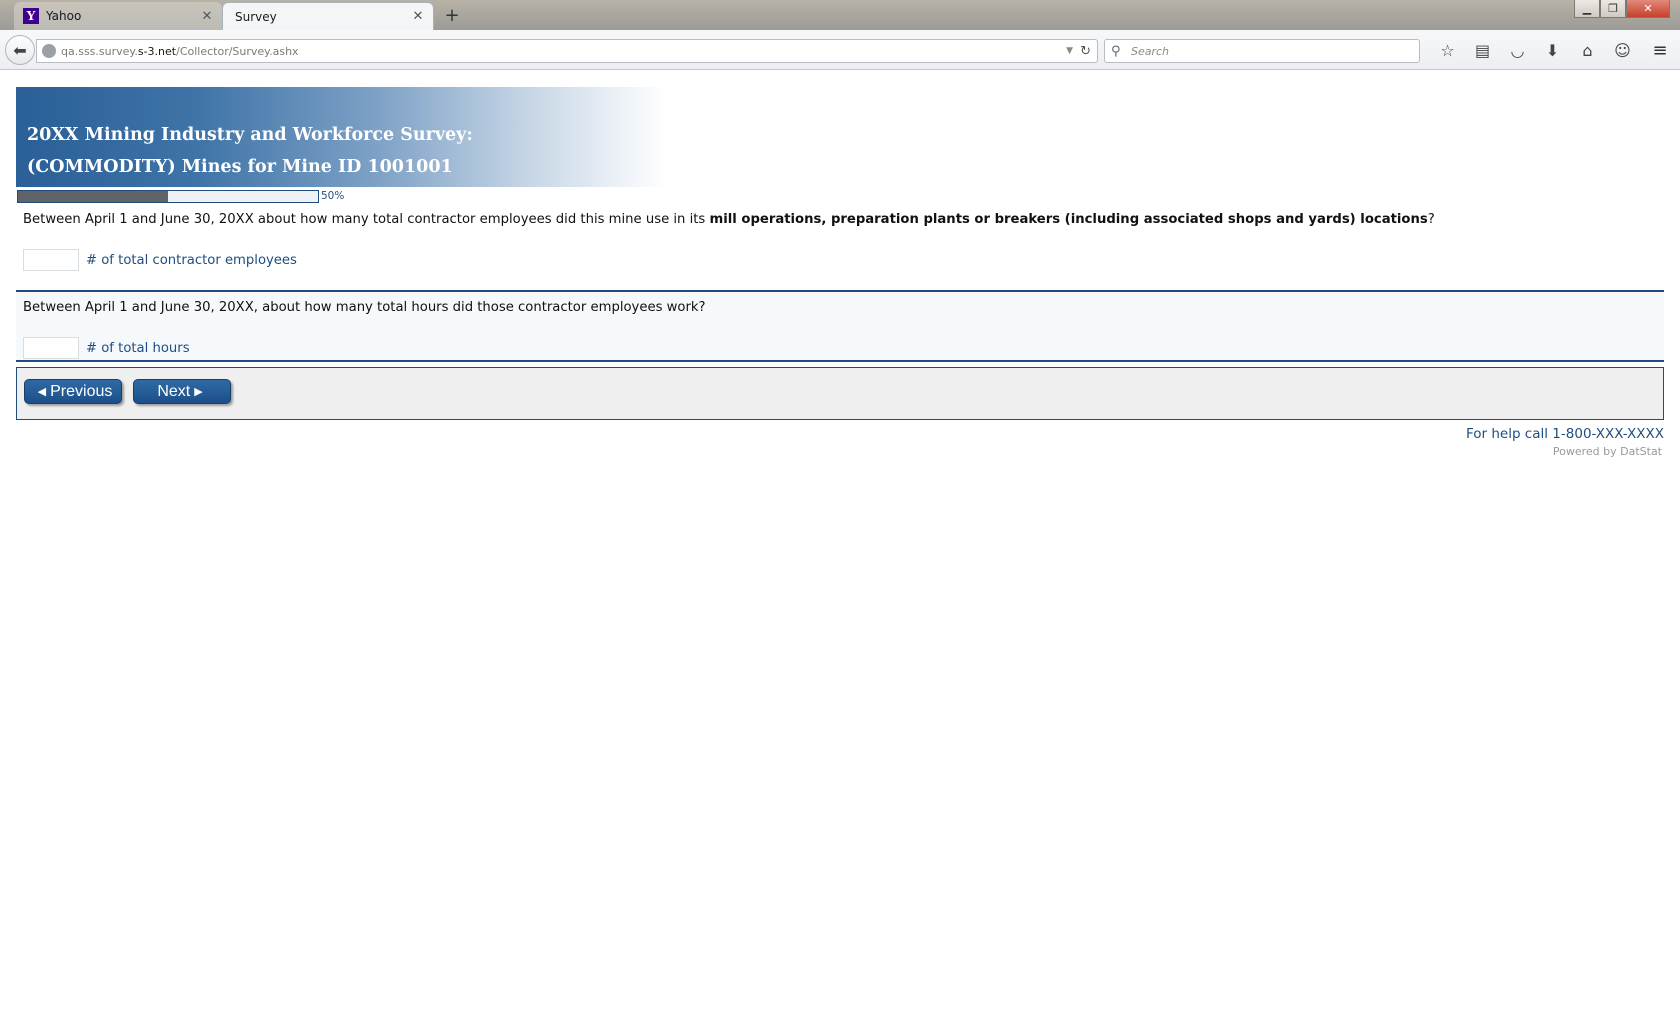  I want to click on progress-bar: 50%, so click(840, 196).